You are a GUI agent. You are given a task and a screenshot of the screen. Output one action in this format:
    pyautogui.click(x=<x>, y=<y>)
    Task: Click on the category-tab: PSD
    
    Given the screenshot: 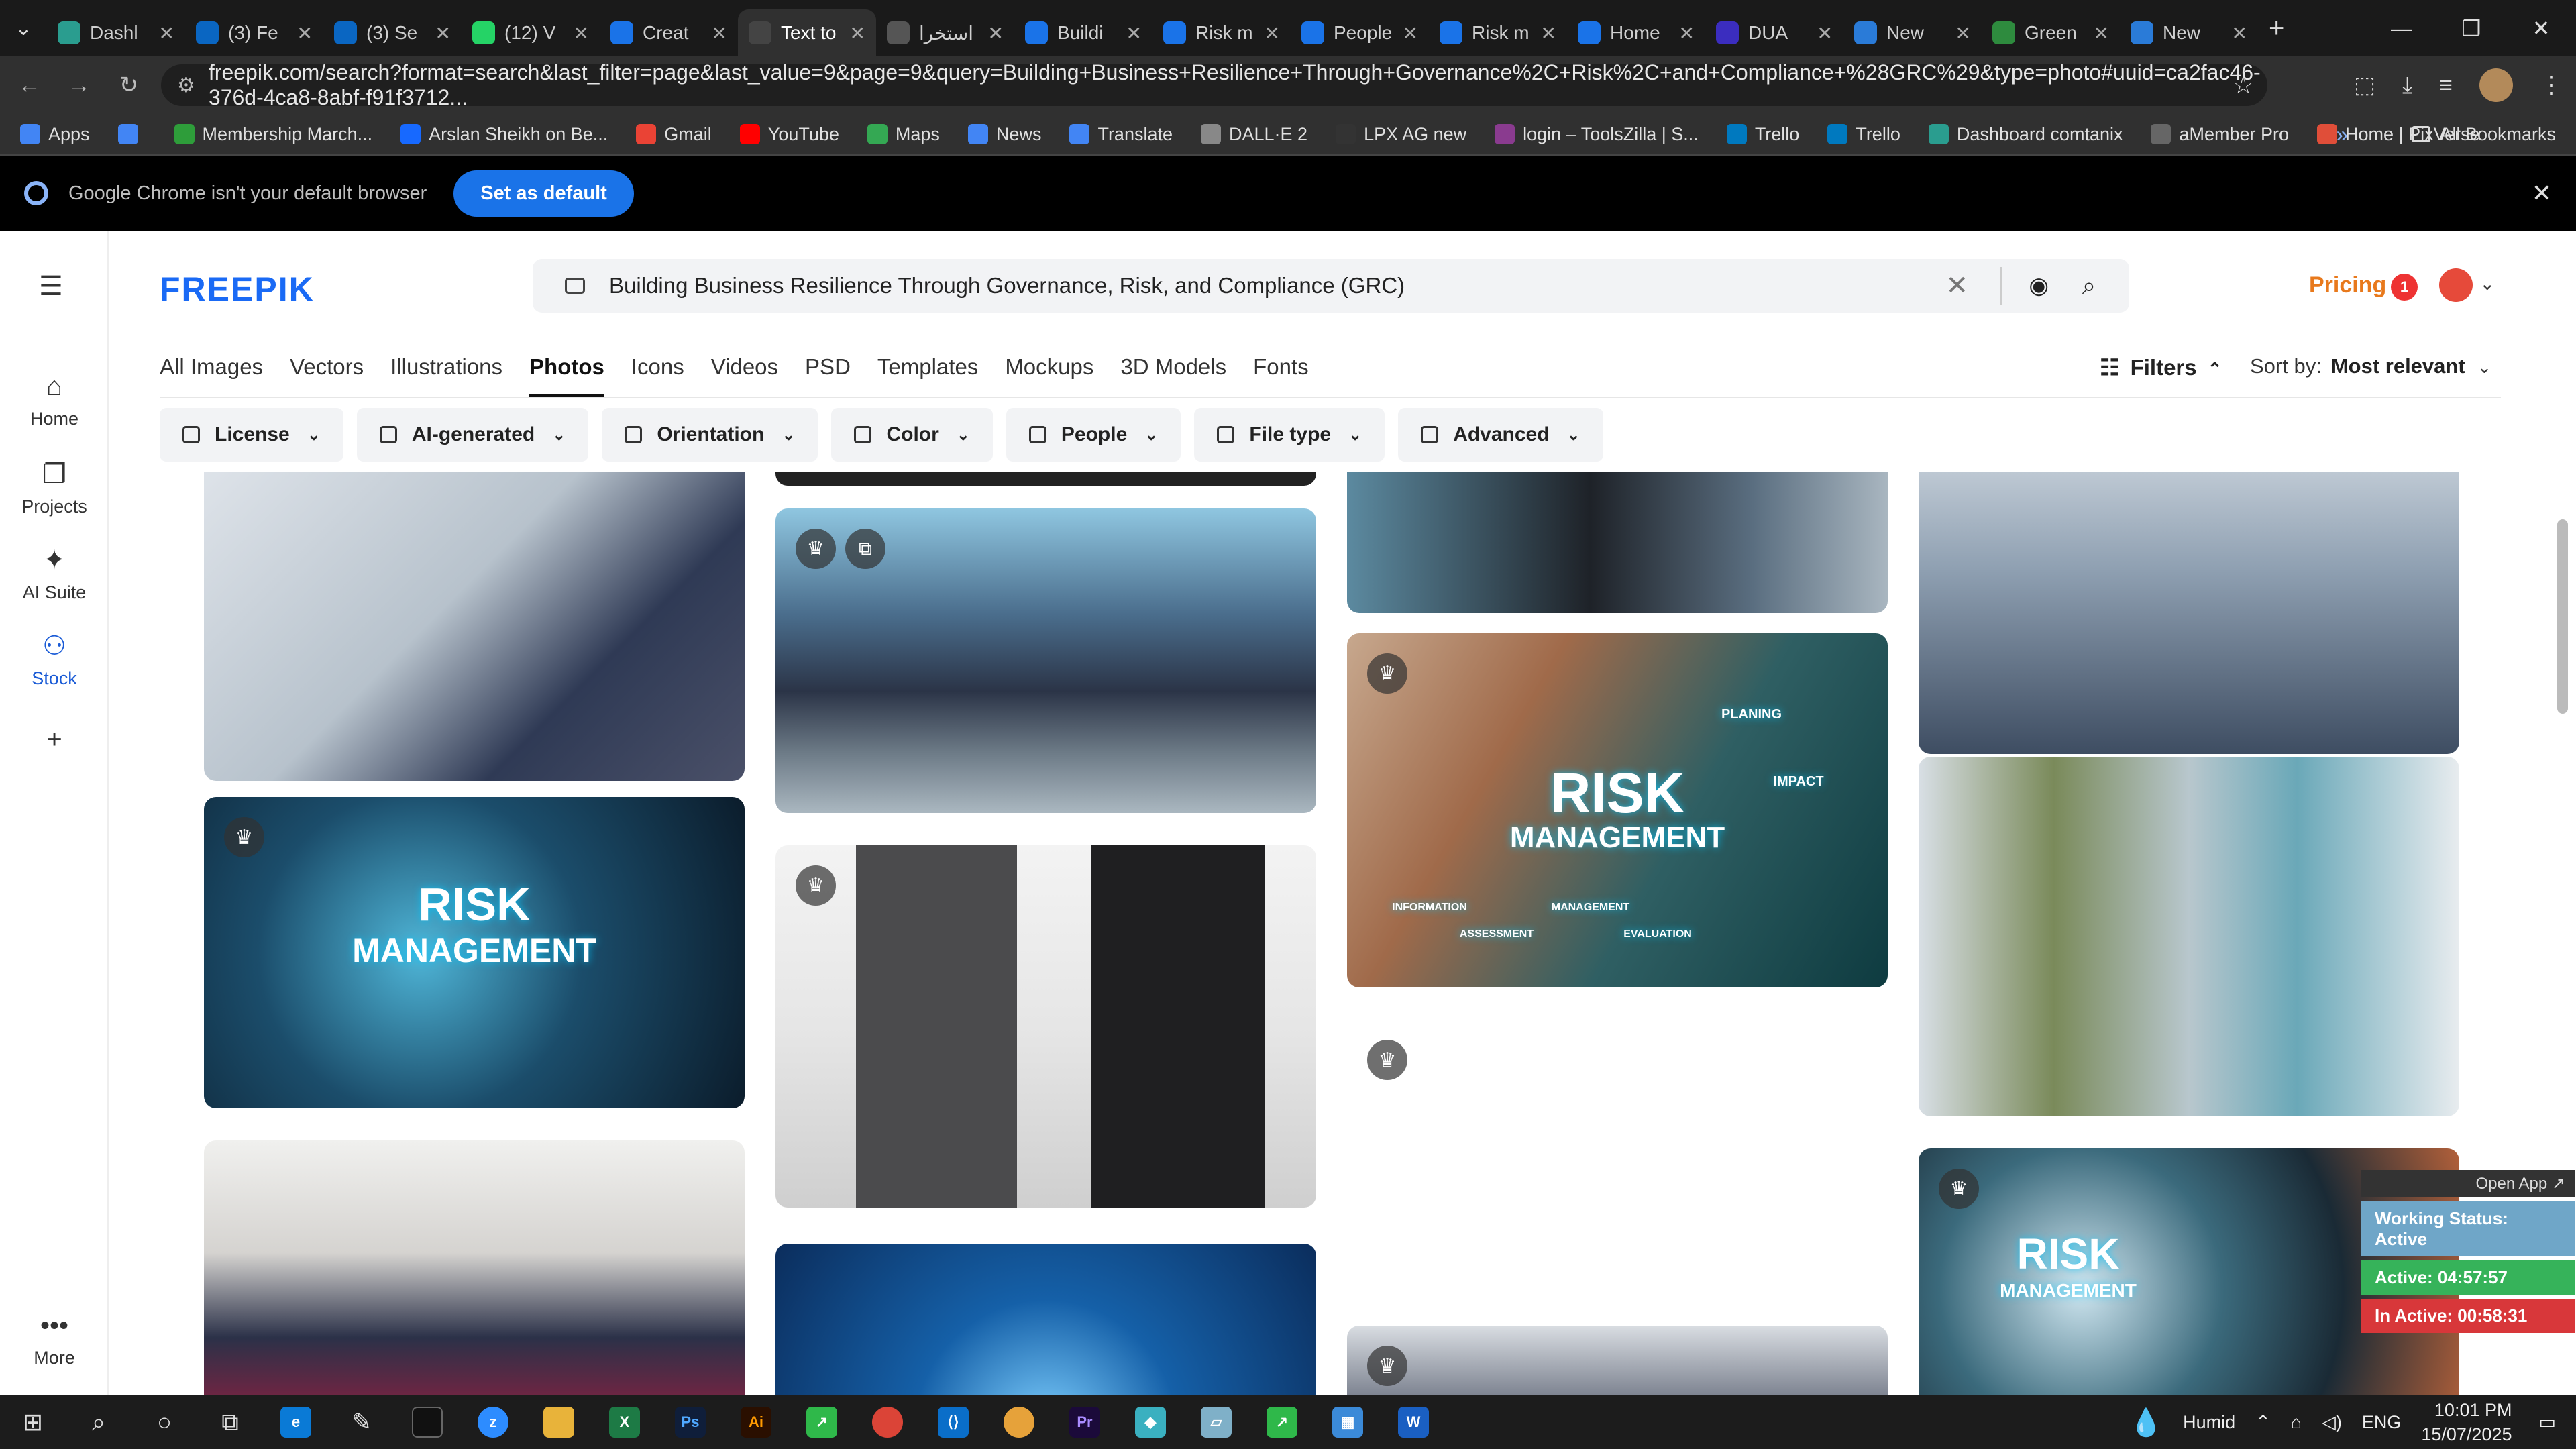 What is the action you would take?
    pyautogui.click(x=828, y=375)
    